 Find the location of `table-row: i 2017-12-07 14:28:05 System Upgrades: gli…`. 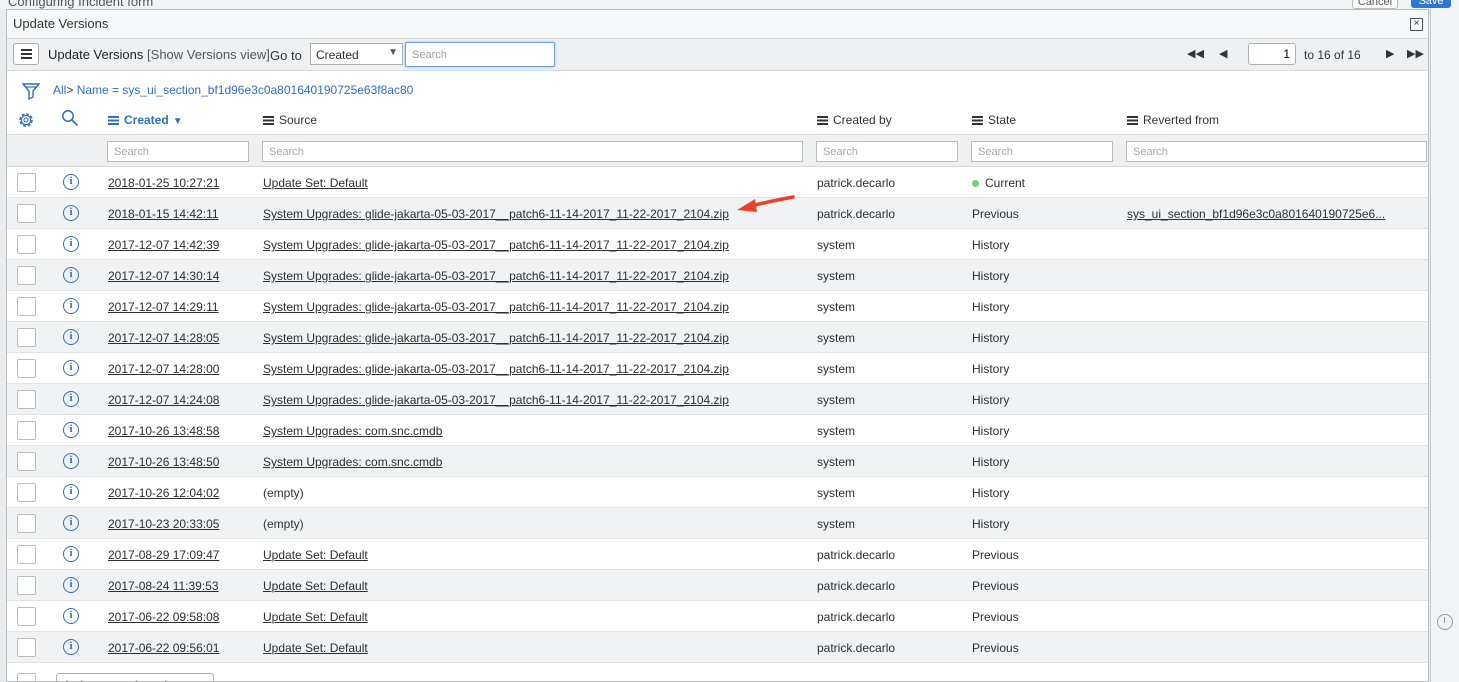

table-row: i 2017-12-07 14:28:05 System Upgrades: gli… is located at coordinates (717, 337).